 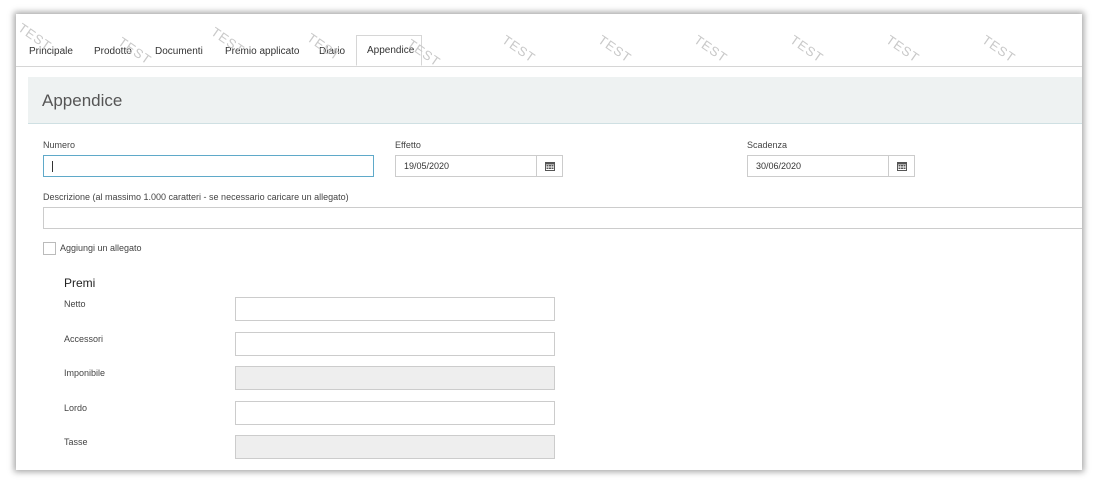 What do you see at coordinates (555, 100) in the screenshot?
I see `section-header: Appendice` at bounding box center [555, 100].